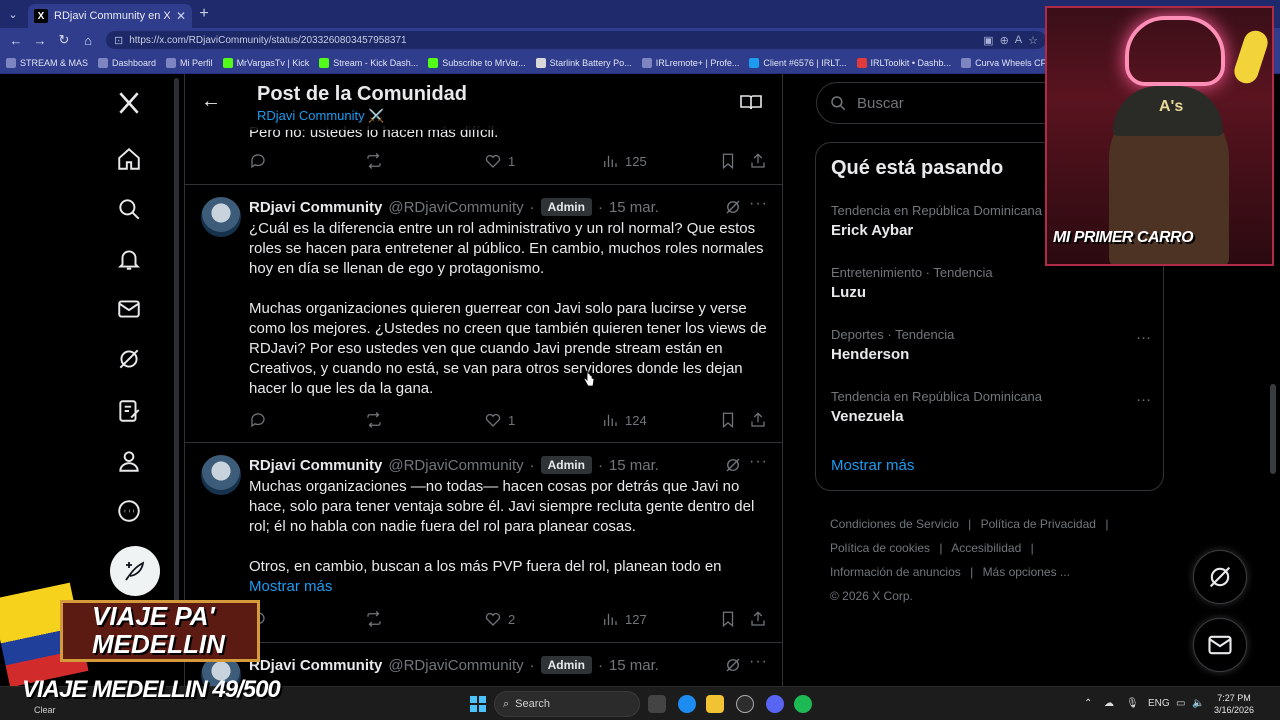 The image size is (1280, 720). I want to click on bookmark-item: Mi Perfil, so click(189, 62).